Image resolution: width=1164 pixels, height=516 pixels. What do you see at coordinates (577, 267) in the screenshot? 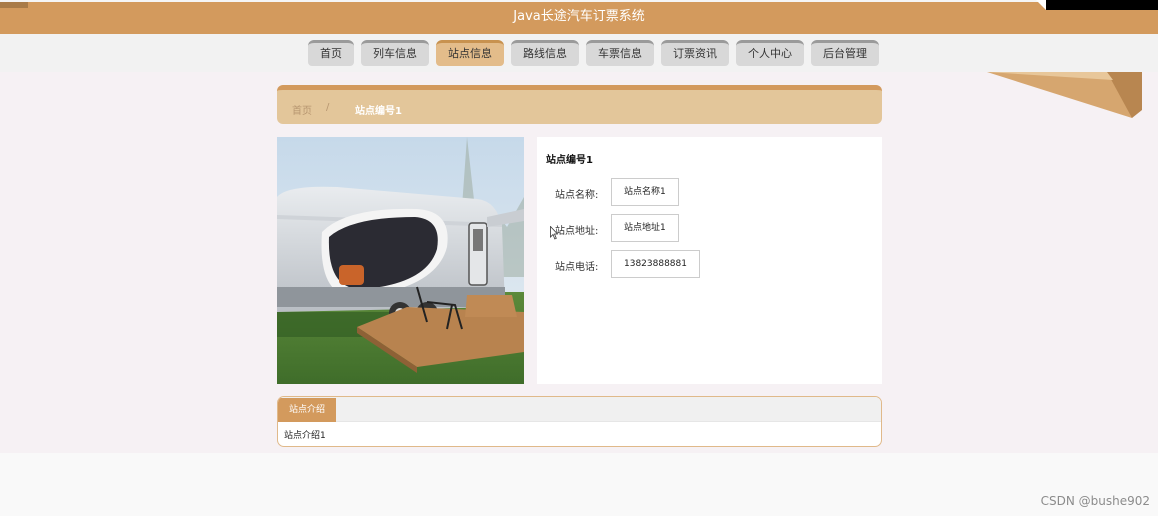
I see `station-phone-label: 站点电话:` at bounding box center [577, 267].